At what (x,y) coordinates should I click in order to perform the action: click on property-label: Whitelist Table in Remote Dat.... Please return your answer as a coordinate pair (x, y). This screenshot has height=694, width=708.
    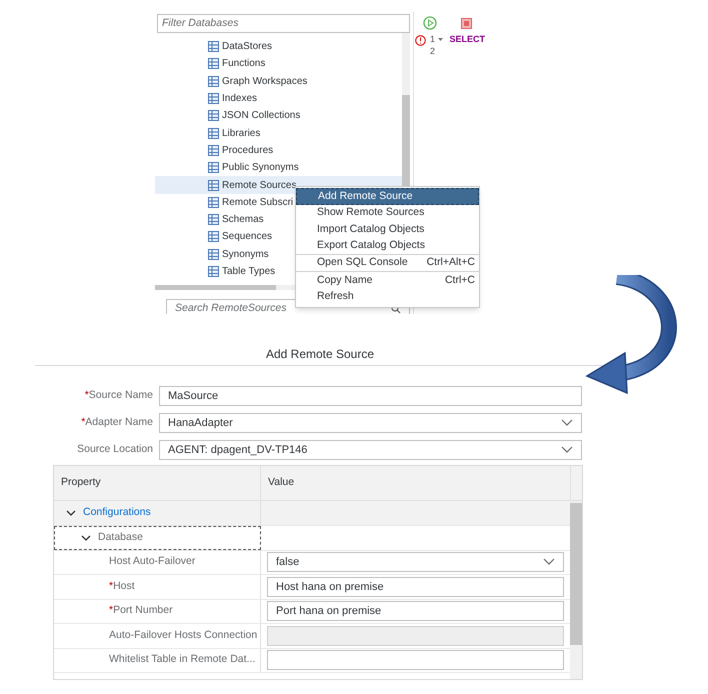
    Looking at the image, I should click on (182, 660).